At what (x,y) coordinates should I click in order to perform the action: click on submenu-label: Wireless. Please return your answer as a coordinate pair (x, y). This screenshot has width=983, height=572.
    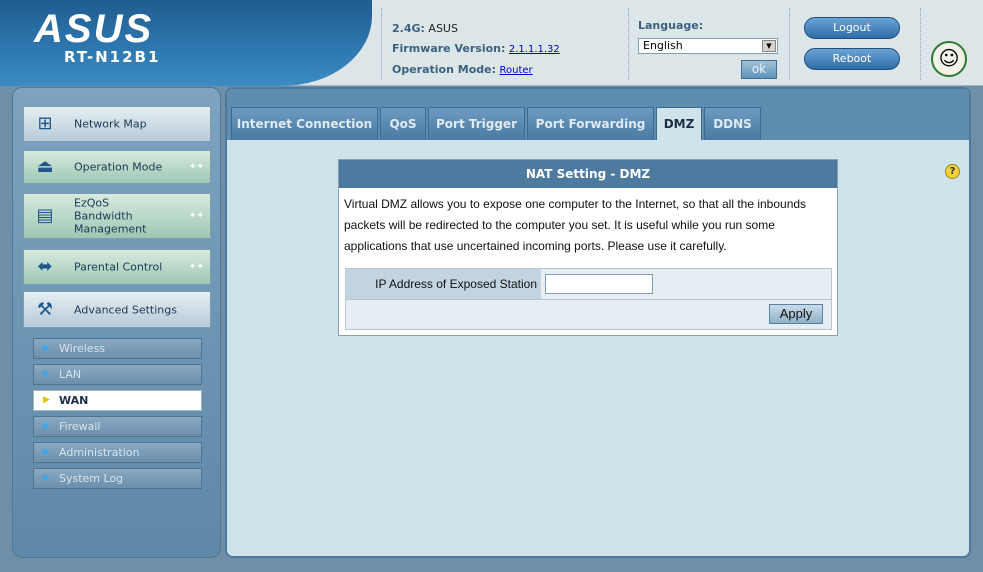
    Looking at the image, I should click on (82, 348).